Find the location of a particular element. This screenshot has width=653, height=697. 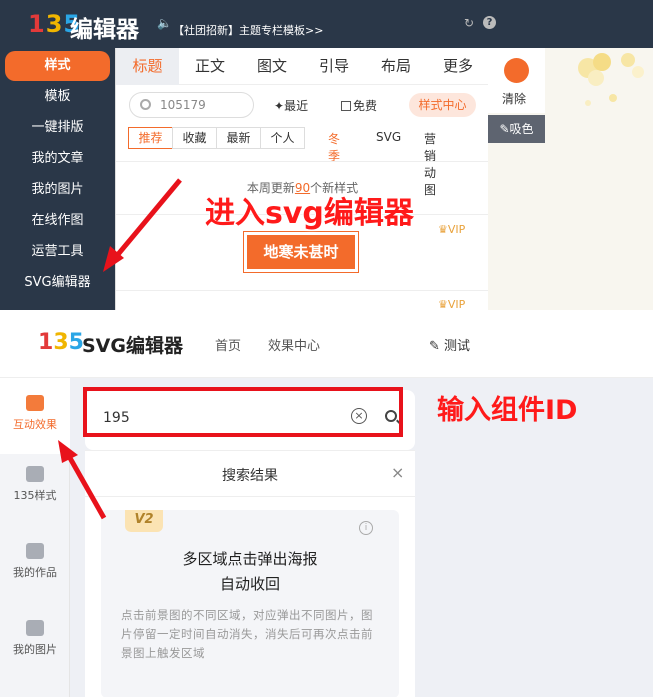

filter-personal: 个人 is located at coordinates (282, 138).